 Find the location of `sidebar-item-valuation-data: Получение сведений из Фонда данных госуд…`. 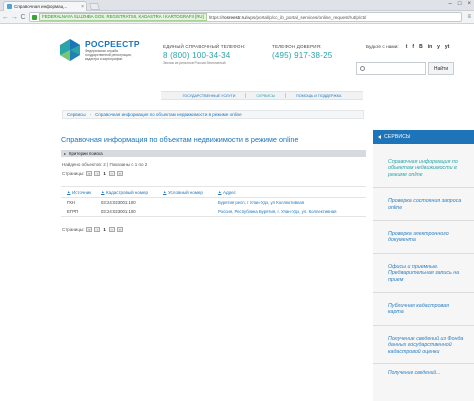

sidebar-item-valuation-data: Получение сведений из Фонда данных госуд… is located at coordinates (423, 345).